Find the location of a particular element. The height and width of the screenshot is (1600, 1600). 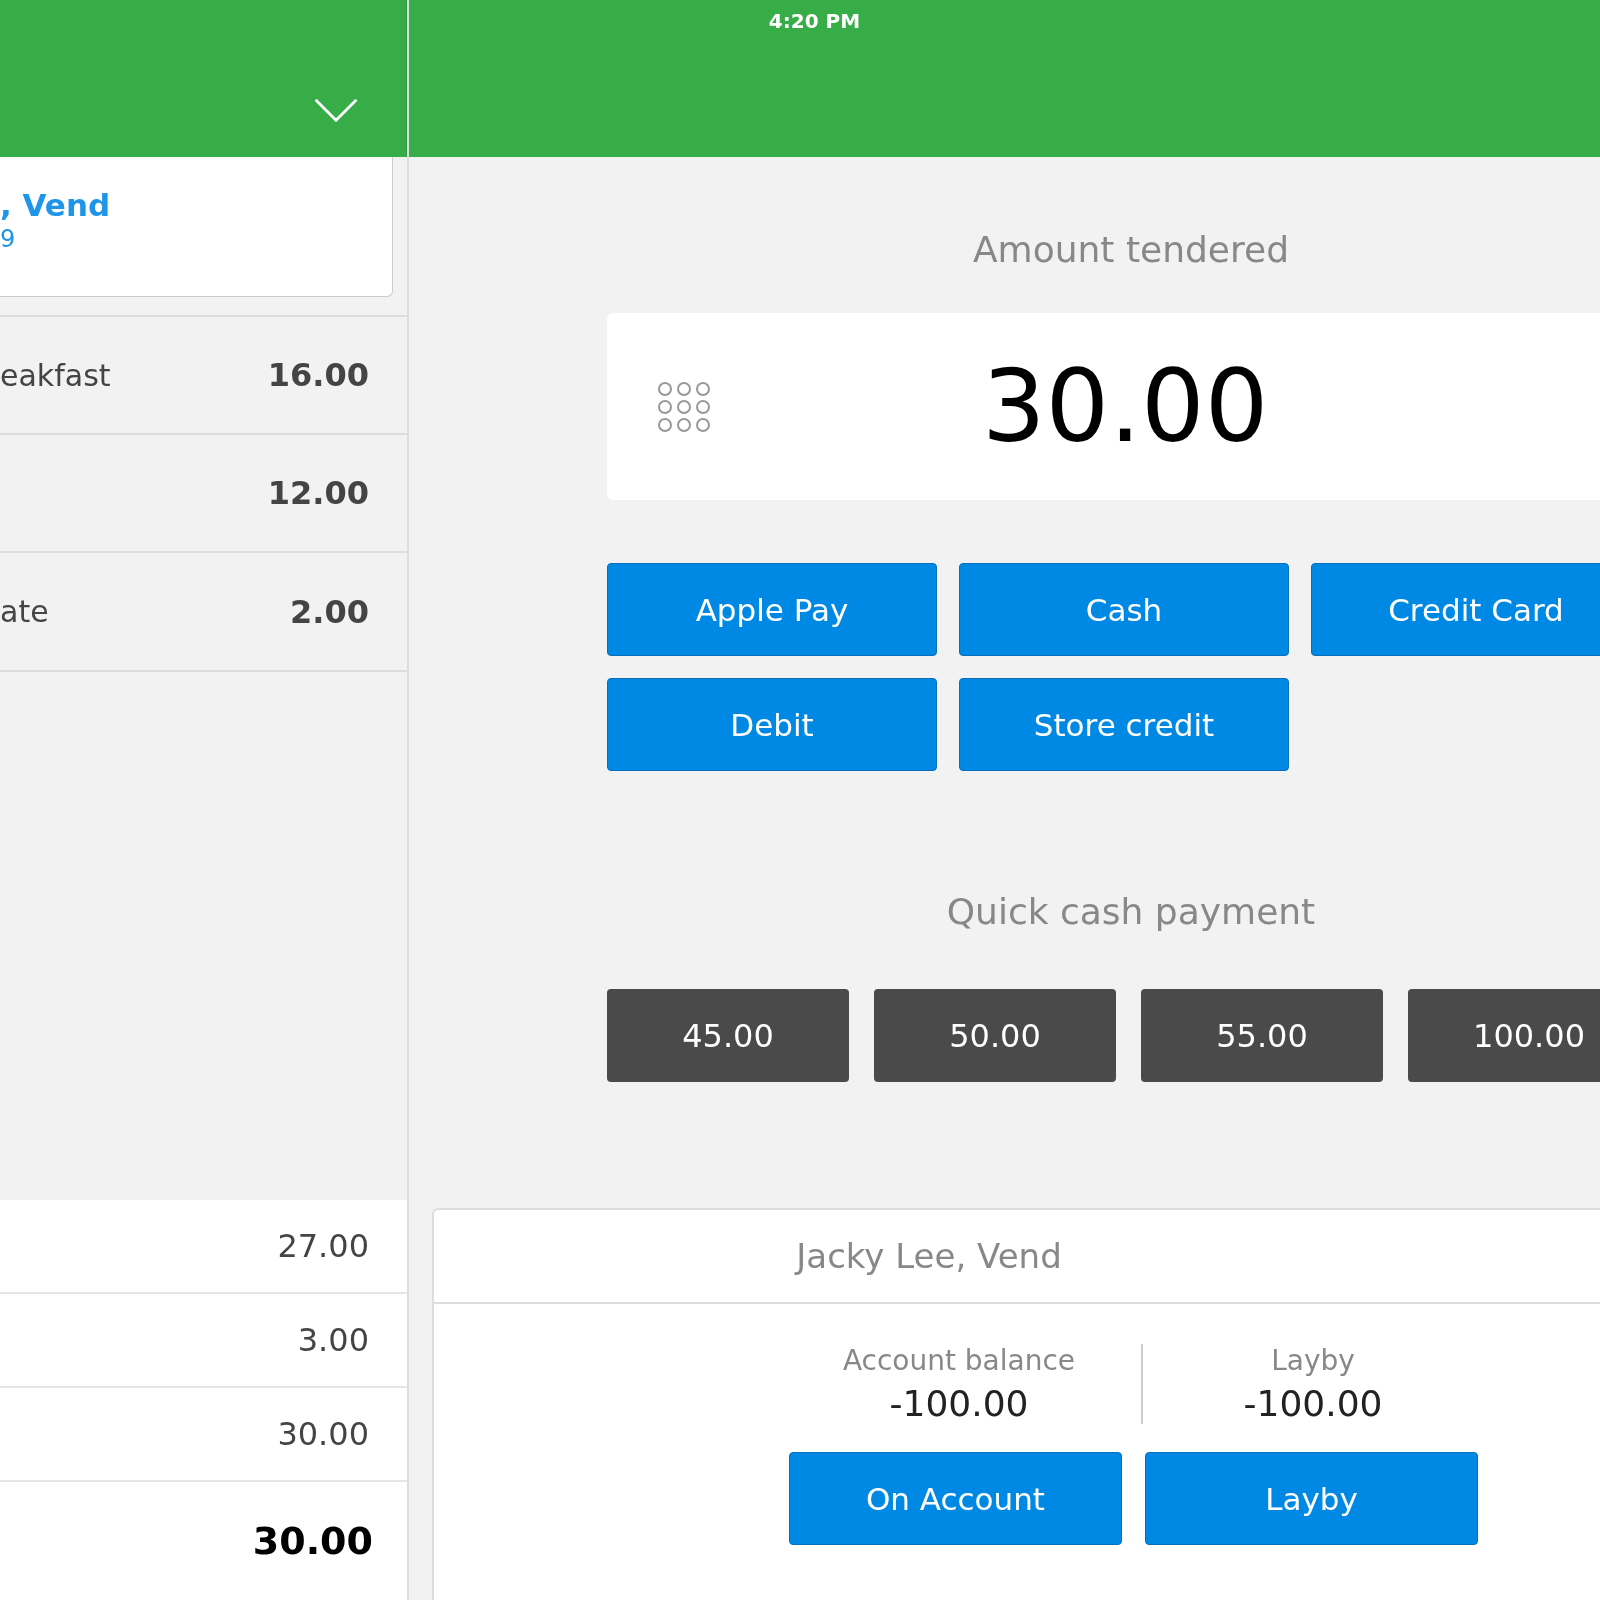

payment-method-button: Store credit is located at coordinates (1124, 724).